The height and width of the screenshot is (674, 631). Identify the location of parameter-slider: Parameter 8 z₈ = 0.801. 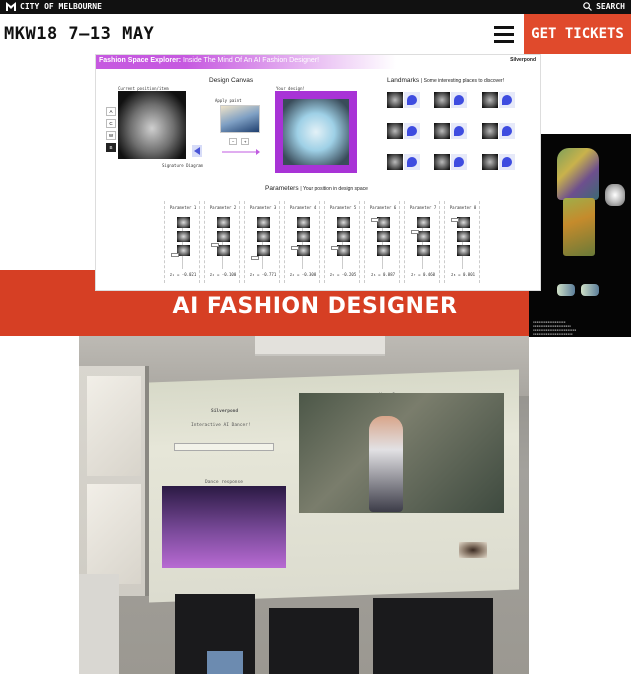
(462, 242).